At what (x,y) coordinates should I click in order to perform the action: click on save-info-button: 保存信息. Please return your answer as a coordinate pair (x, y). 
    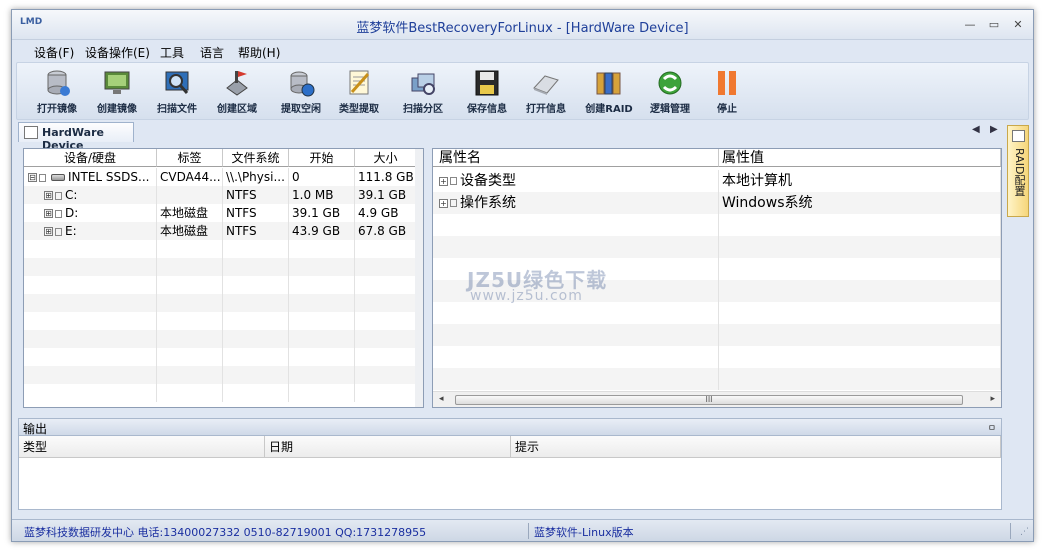
    Looking at the image, I should click on (487, 92).